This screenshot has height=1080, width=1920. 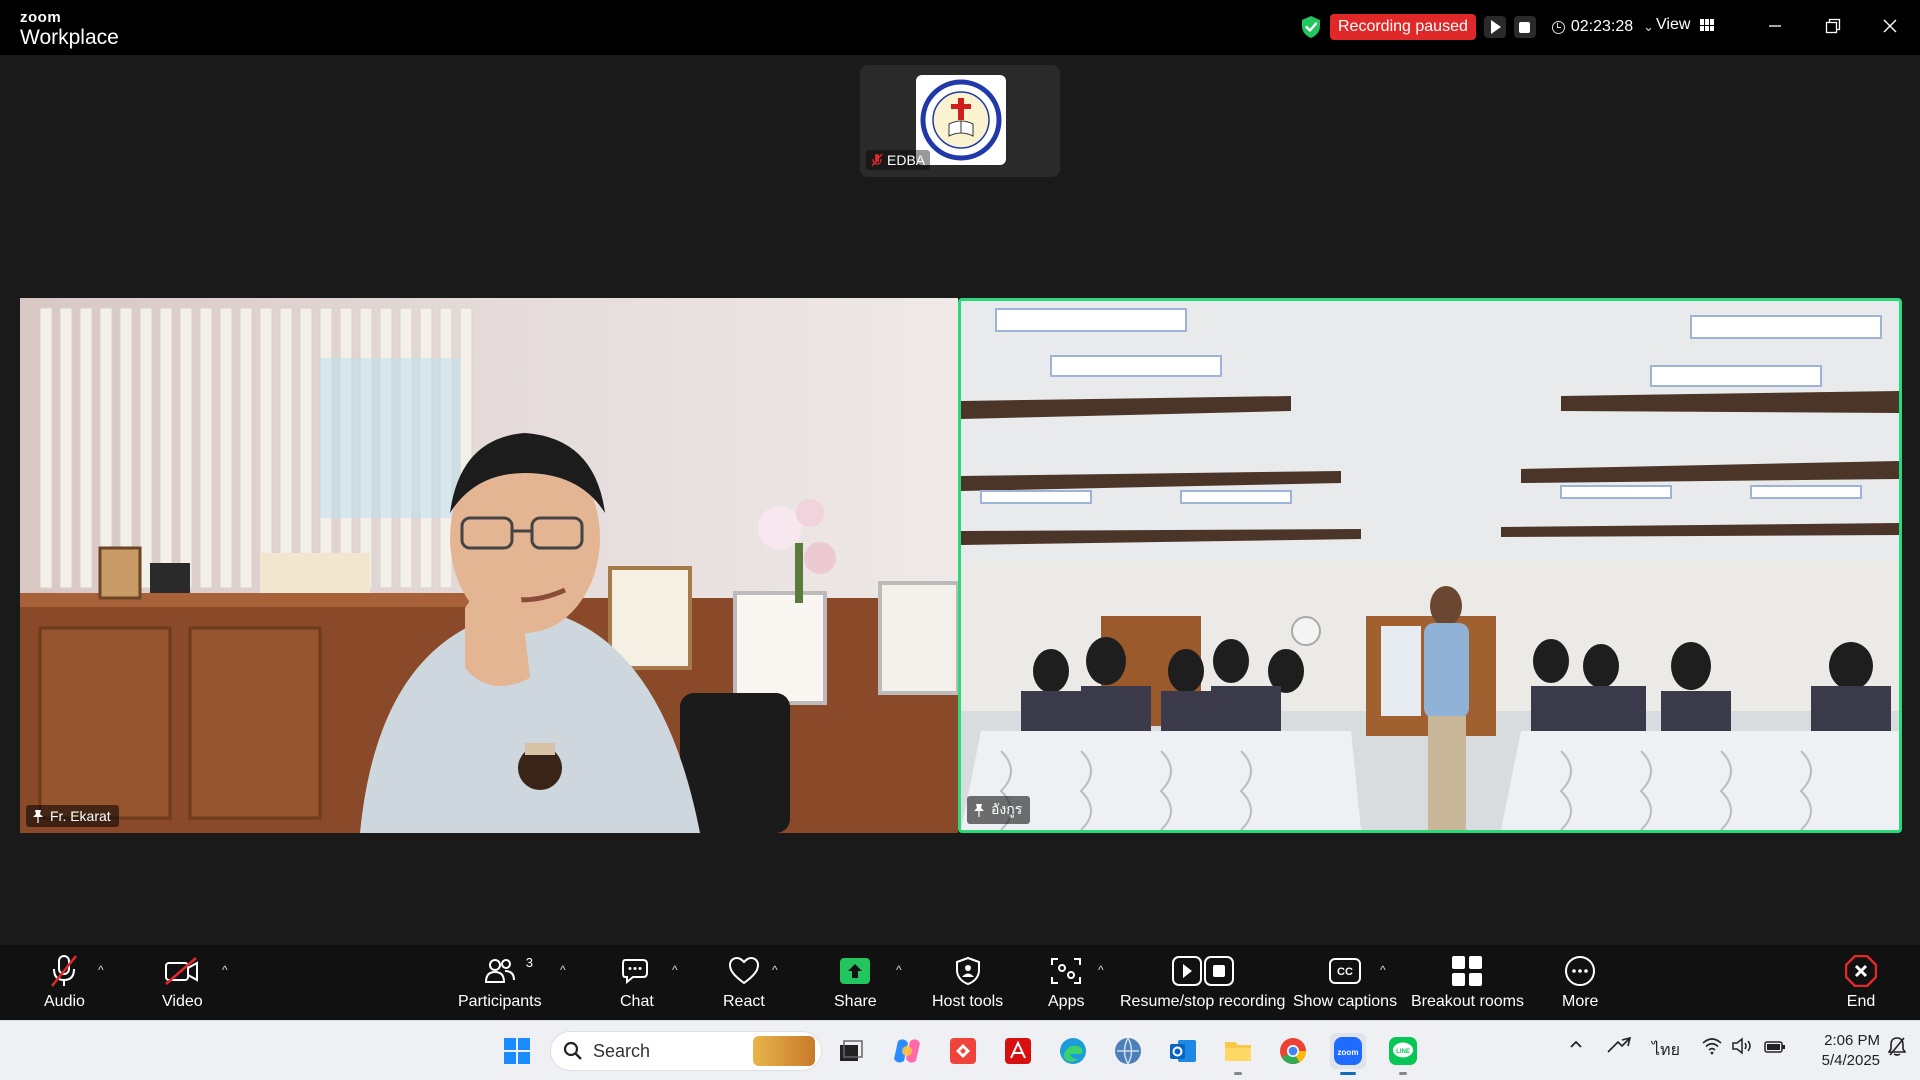 I want to click on start-button, so click(x=517, y=1051).